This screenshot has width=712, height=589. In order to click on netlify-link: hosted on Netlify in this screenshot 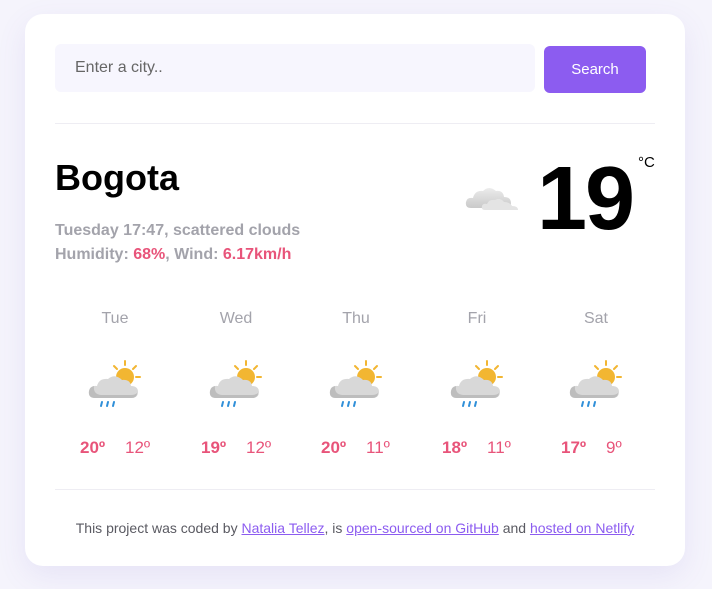, I will do `click(582, 528)`.